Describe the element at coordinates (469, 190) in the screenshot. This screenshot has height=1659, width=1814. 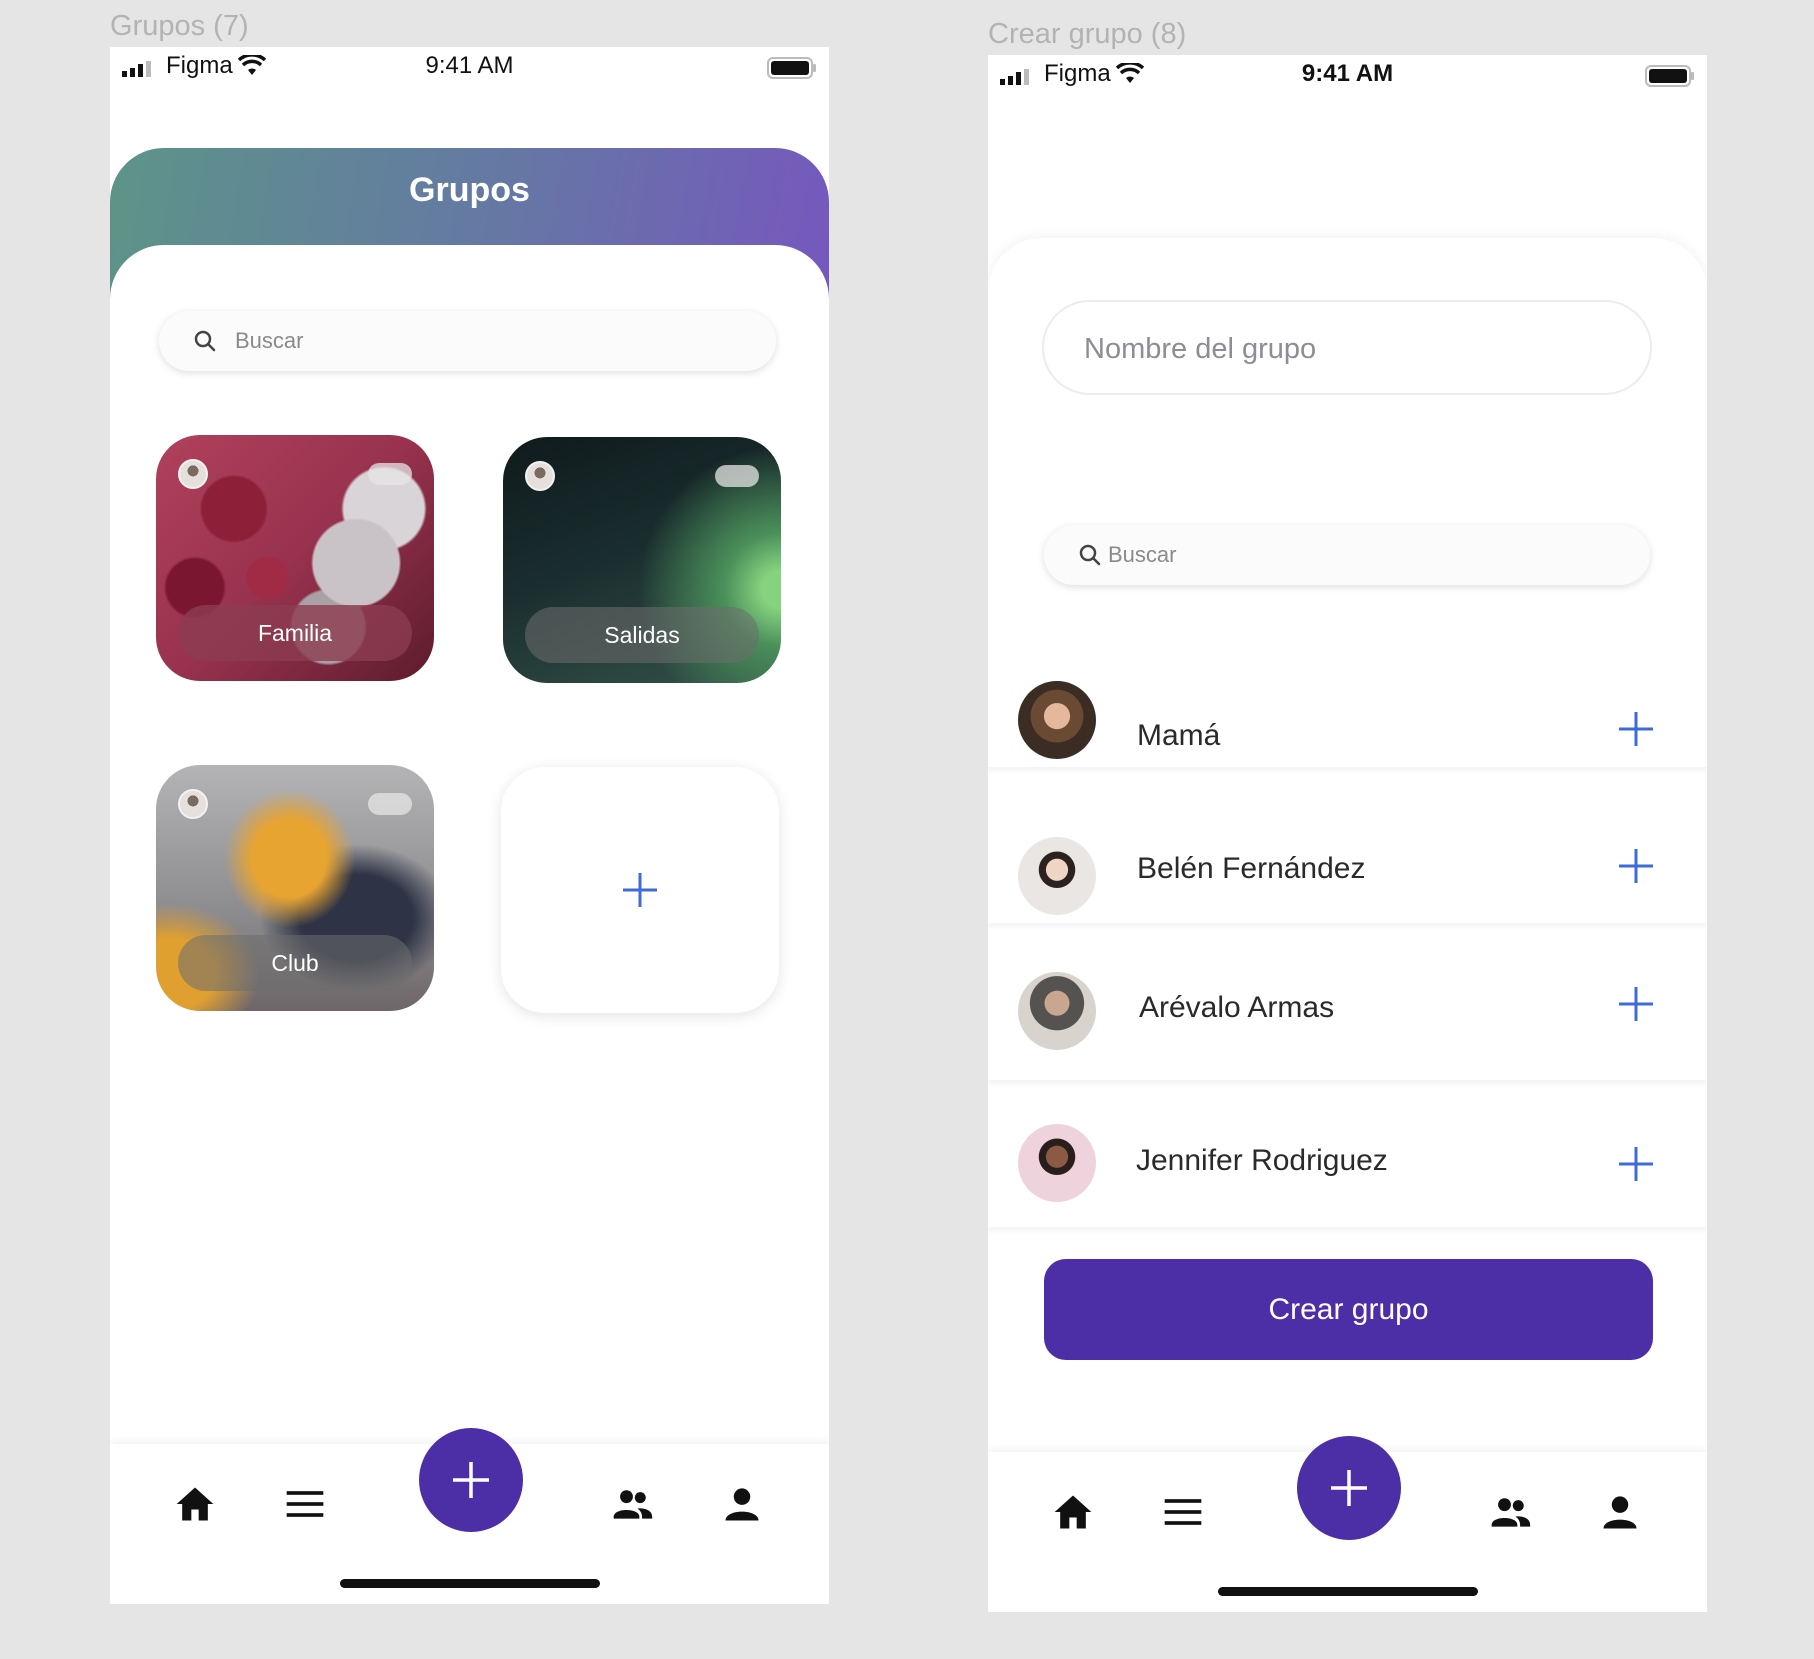
I see `page-title: Grupos` at that location.